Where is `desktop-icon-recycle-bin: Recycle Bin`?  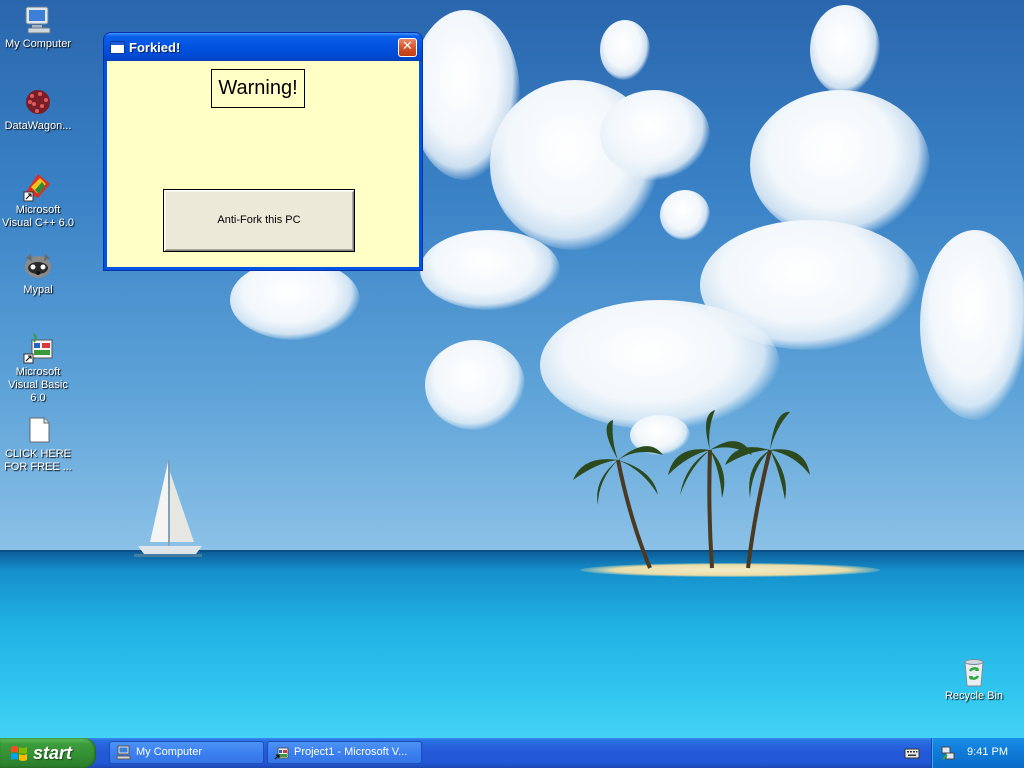 desktop-icon-recycle-bin: Recycle Bin is located at coordinates (974, 679).